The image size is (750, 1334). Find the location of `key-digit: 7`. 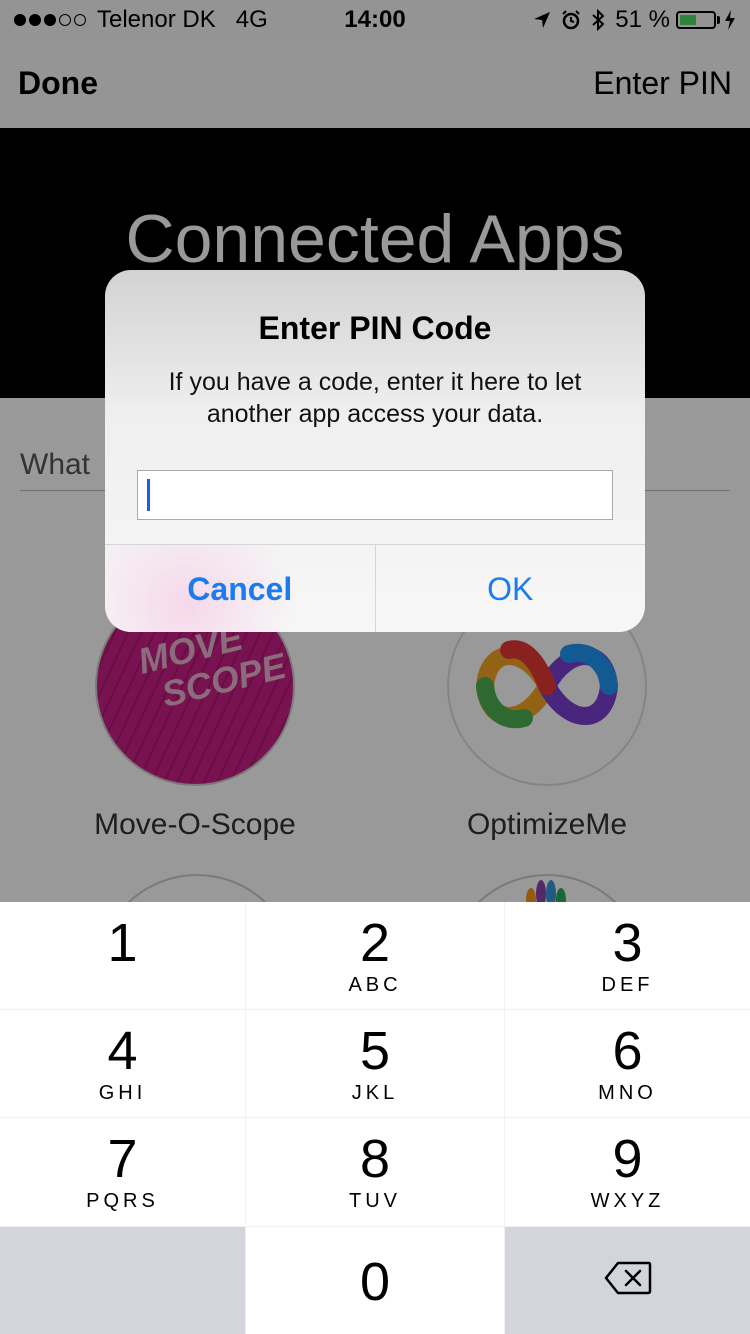

key-digit: 7 is located at coordinates (122, 1159).